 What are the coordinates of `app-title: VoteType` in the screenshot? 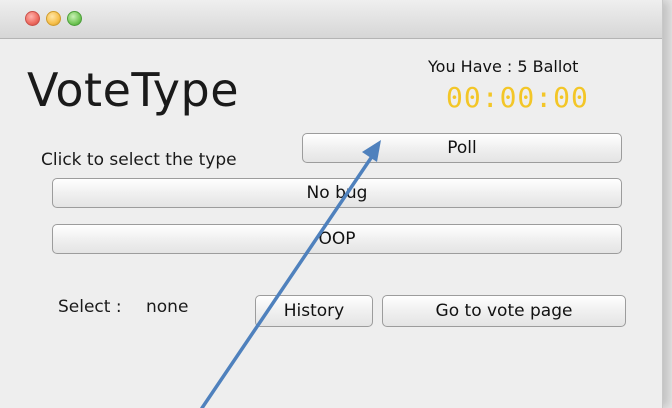 It's located at (133, 90).